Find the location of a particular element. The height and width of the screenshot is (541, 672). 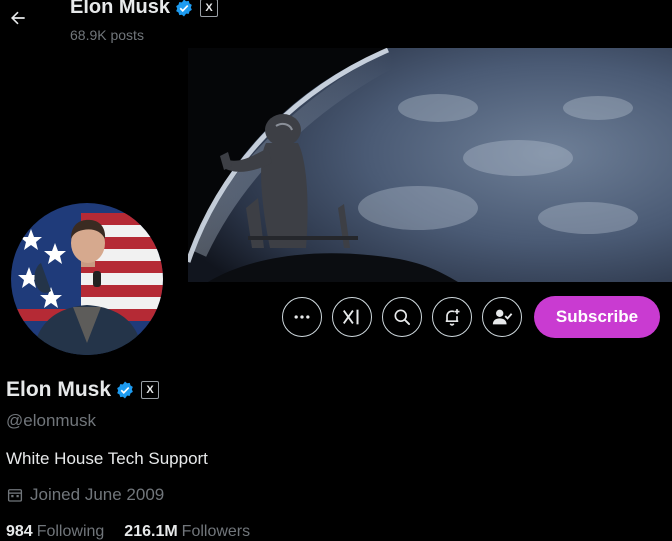

grok-button is located at coordinates (352, 317).